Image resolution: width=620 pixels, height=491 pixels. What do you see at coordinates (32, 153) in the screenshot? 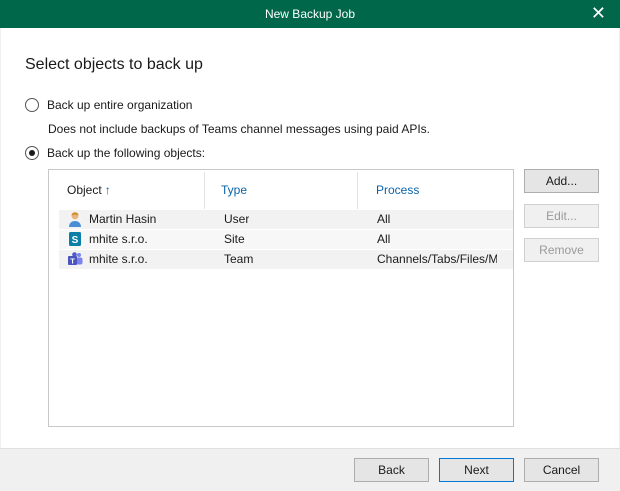
I see `following-objects-radio` at bounding box center [32, 153].